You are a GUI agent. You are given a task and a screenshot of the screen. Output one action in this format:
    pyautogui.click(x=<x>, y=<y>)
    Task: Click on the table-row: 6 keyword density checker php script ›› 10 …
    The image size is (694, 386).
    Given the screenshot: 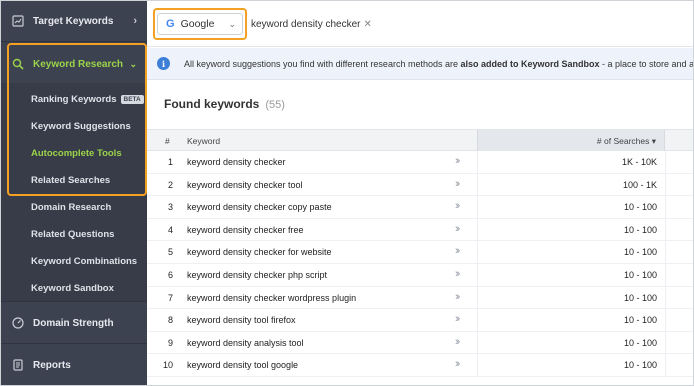 What is the action you would take?
    pyautogui.click(x=420, y=275)
    